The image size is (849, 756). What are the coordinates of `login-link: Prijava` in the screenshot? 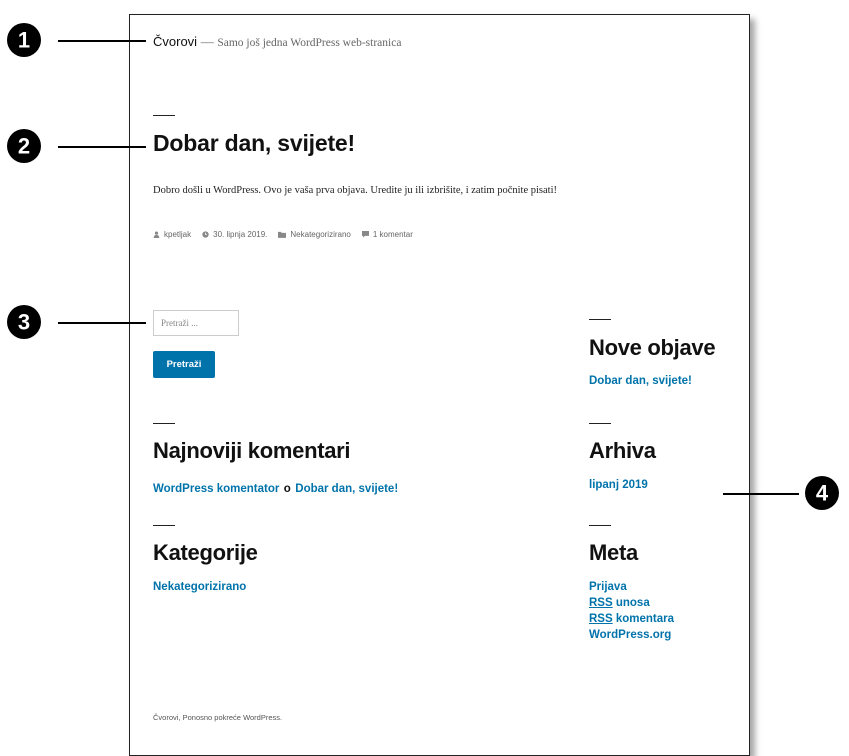 It's located at (631, 587).